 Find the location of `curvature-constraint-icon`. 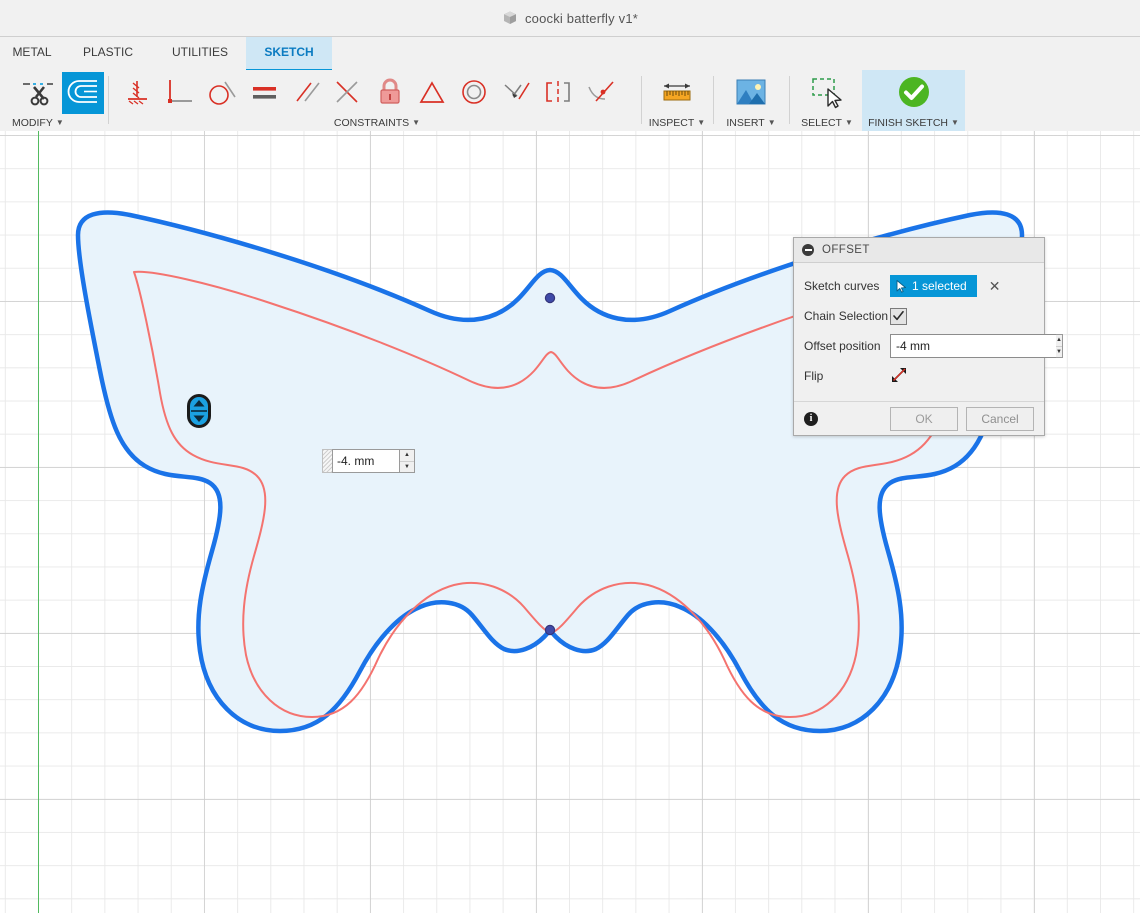

curvature-constraint-icon is located at coordinates (601, 91).